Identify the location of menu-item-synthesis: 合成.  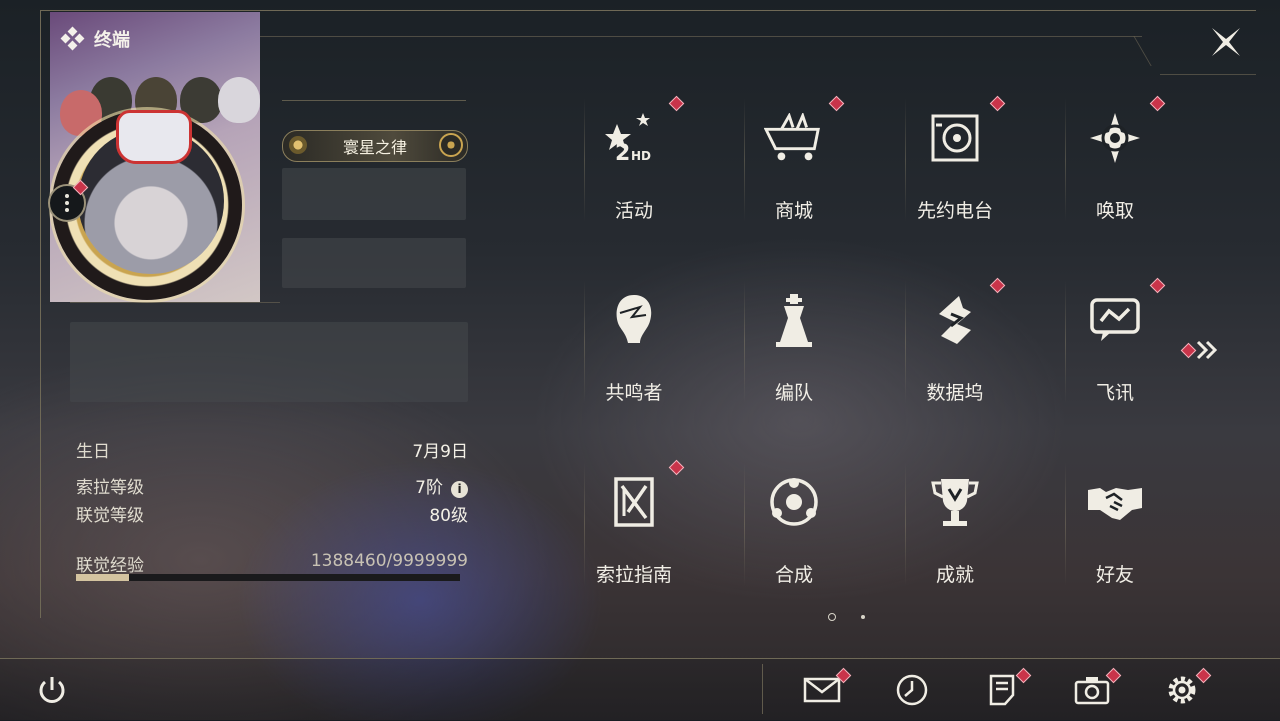
(794, 524).